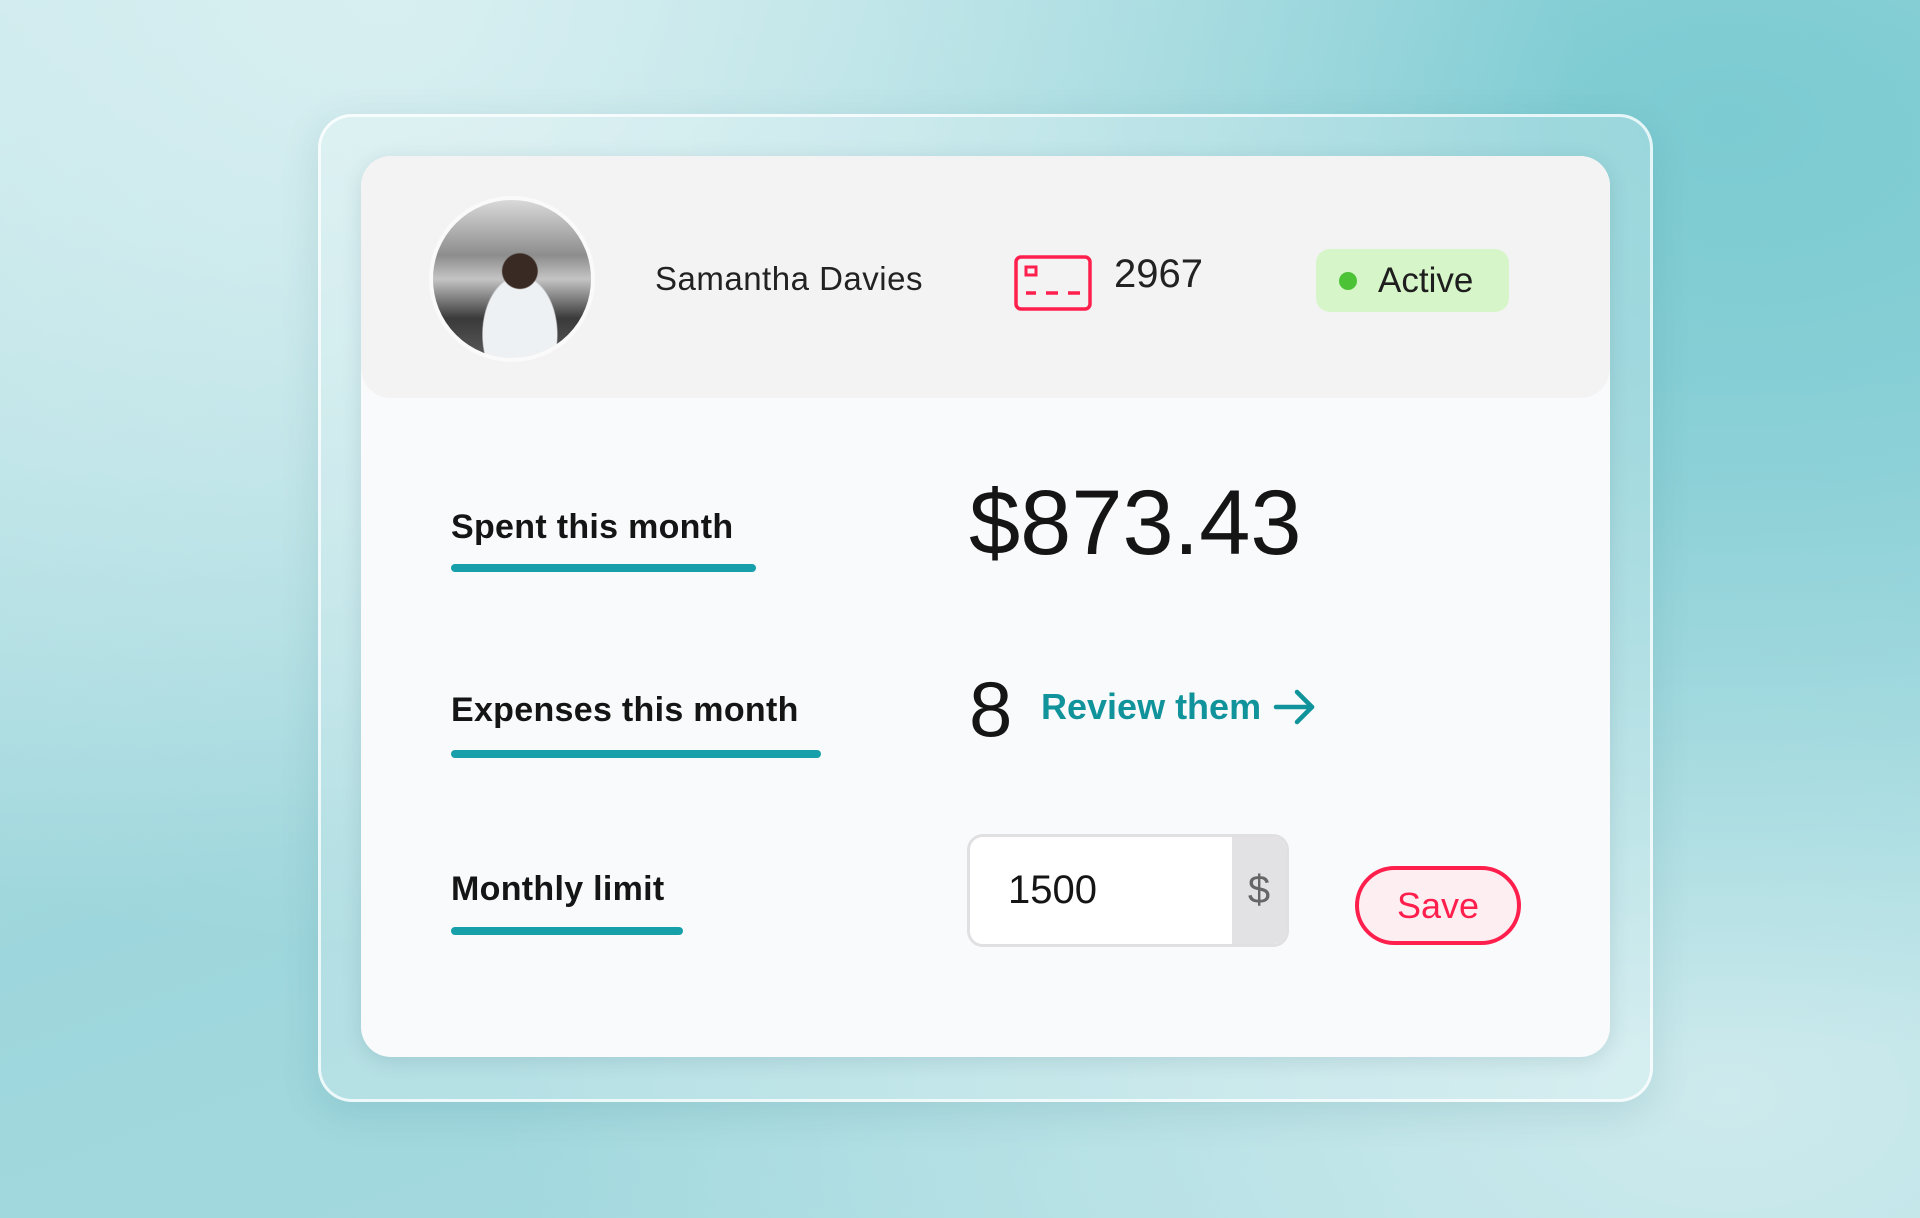 The width and height of the screenshot is (1920, 1218). I want to click on spent-underline, so click(603, 568).